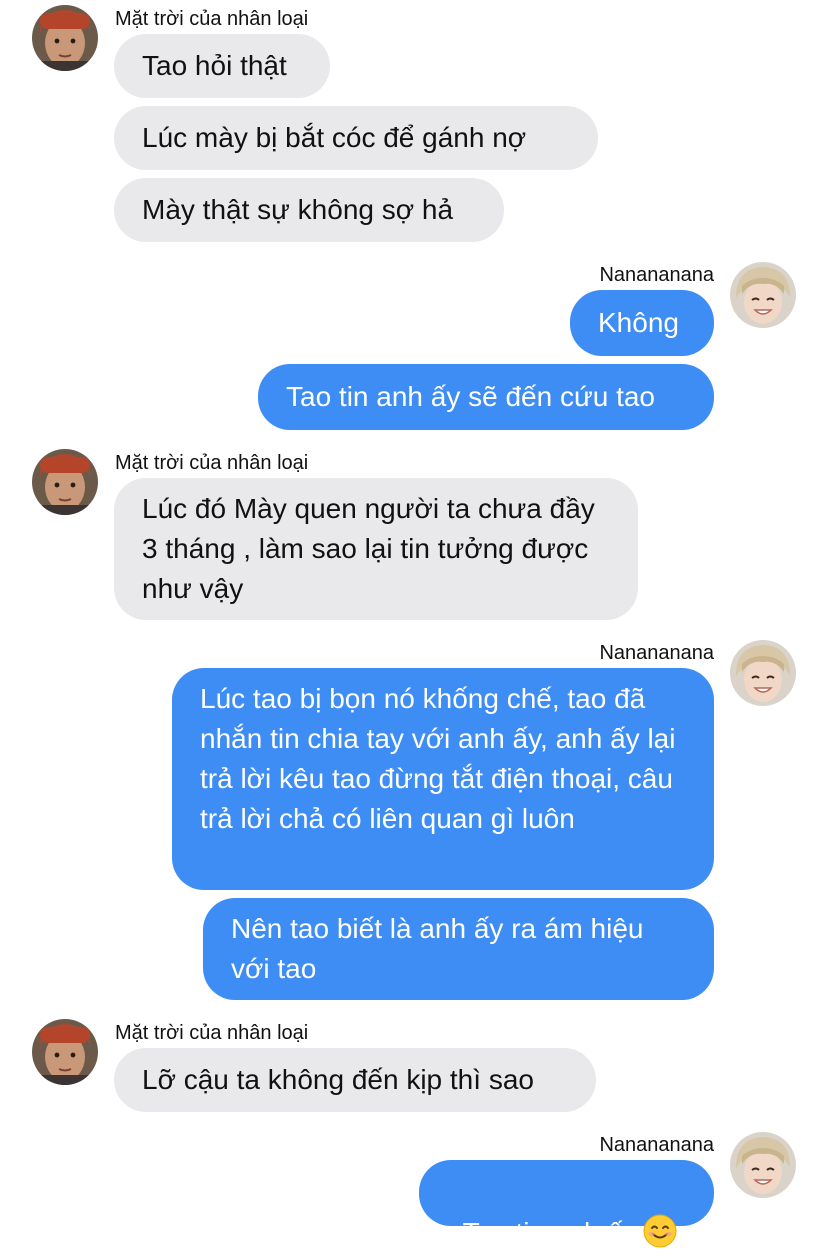 The height and width of the screenshot is (1259, 828). Describe the element at coordinates (222, 66) in the screenshot. I see `message-bubble-incoming: Tao hỏi thật` at that location.